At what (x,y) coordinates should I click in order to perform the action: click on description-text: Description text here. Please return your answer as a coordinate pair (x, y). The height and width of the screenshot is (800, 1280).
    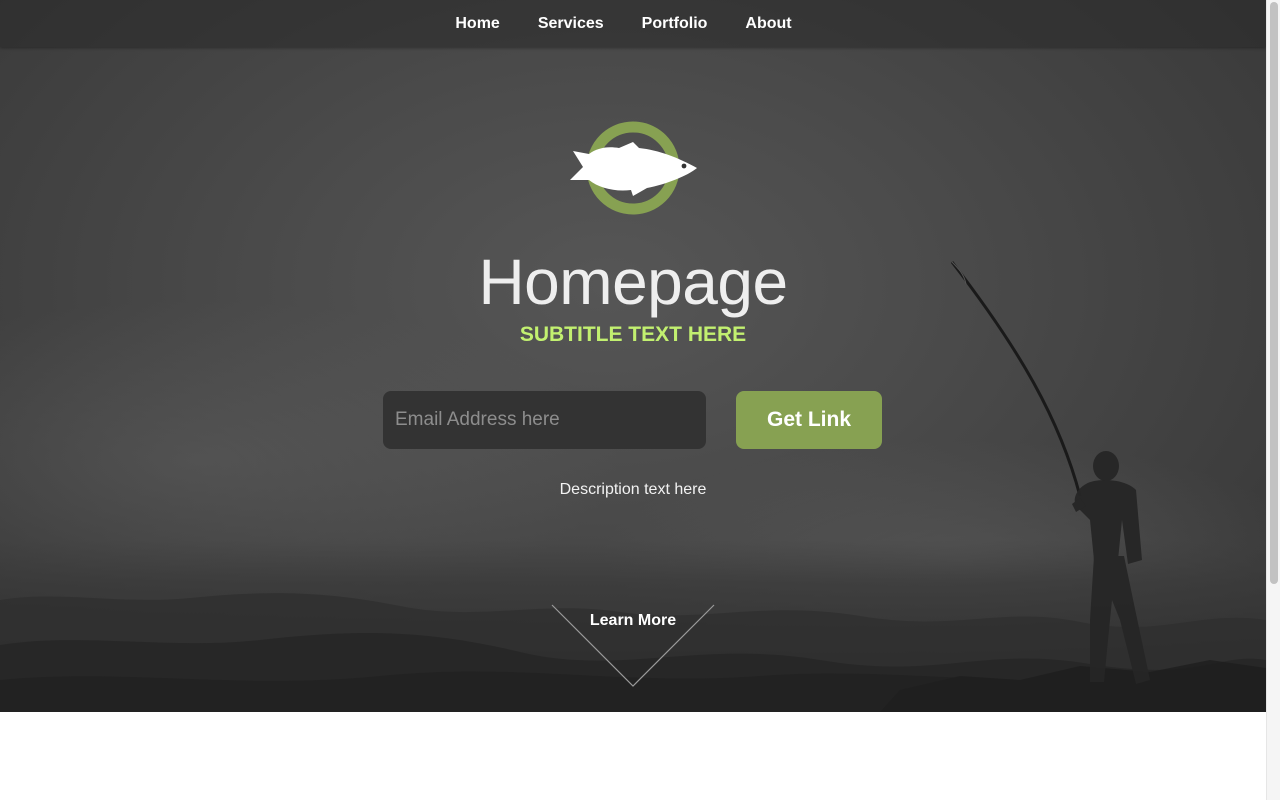
    Looking at the image, I should click on (633, 489).